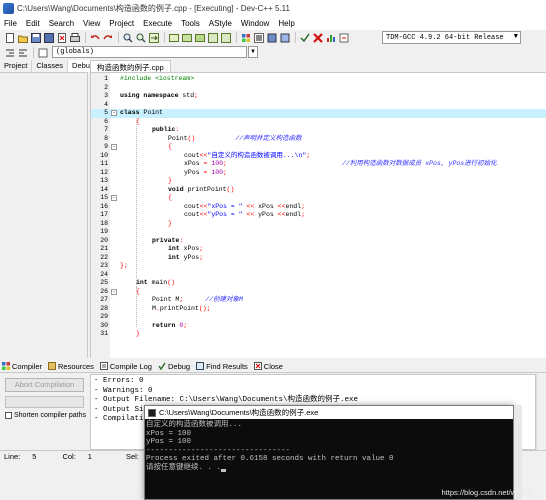 Image resolution: width=546 pixels, height=500 pixels. I want to click on tab-close: Close, so click(268, 366).